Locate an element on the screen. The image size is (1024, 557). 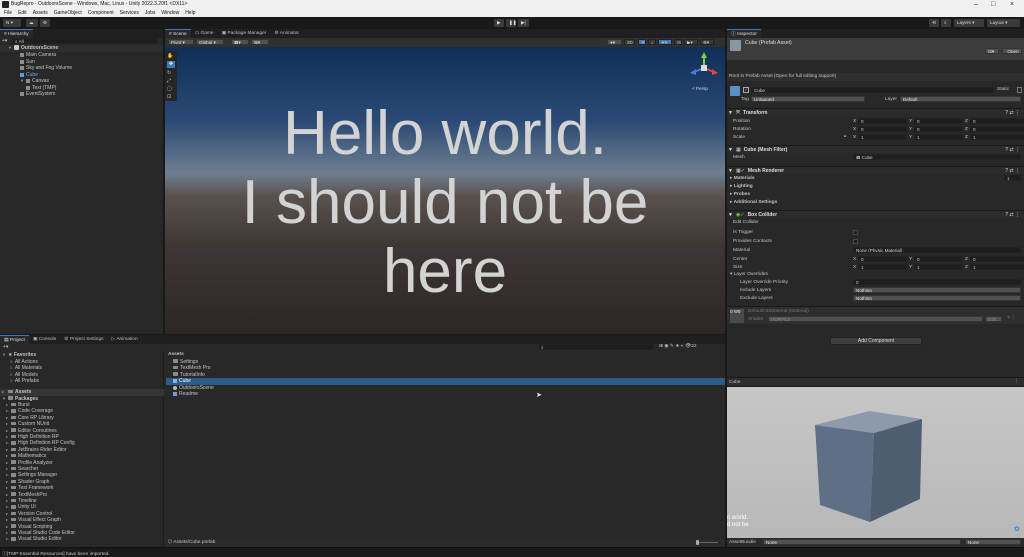
account-button: N ▾ is located at coordinates (12, 23).